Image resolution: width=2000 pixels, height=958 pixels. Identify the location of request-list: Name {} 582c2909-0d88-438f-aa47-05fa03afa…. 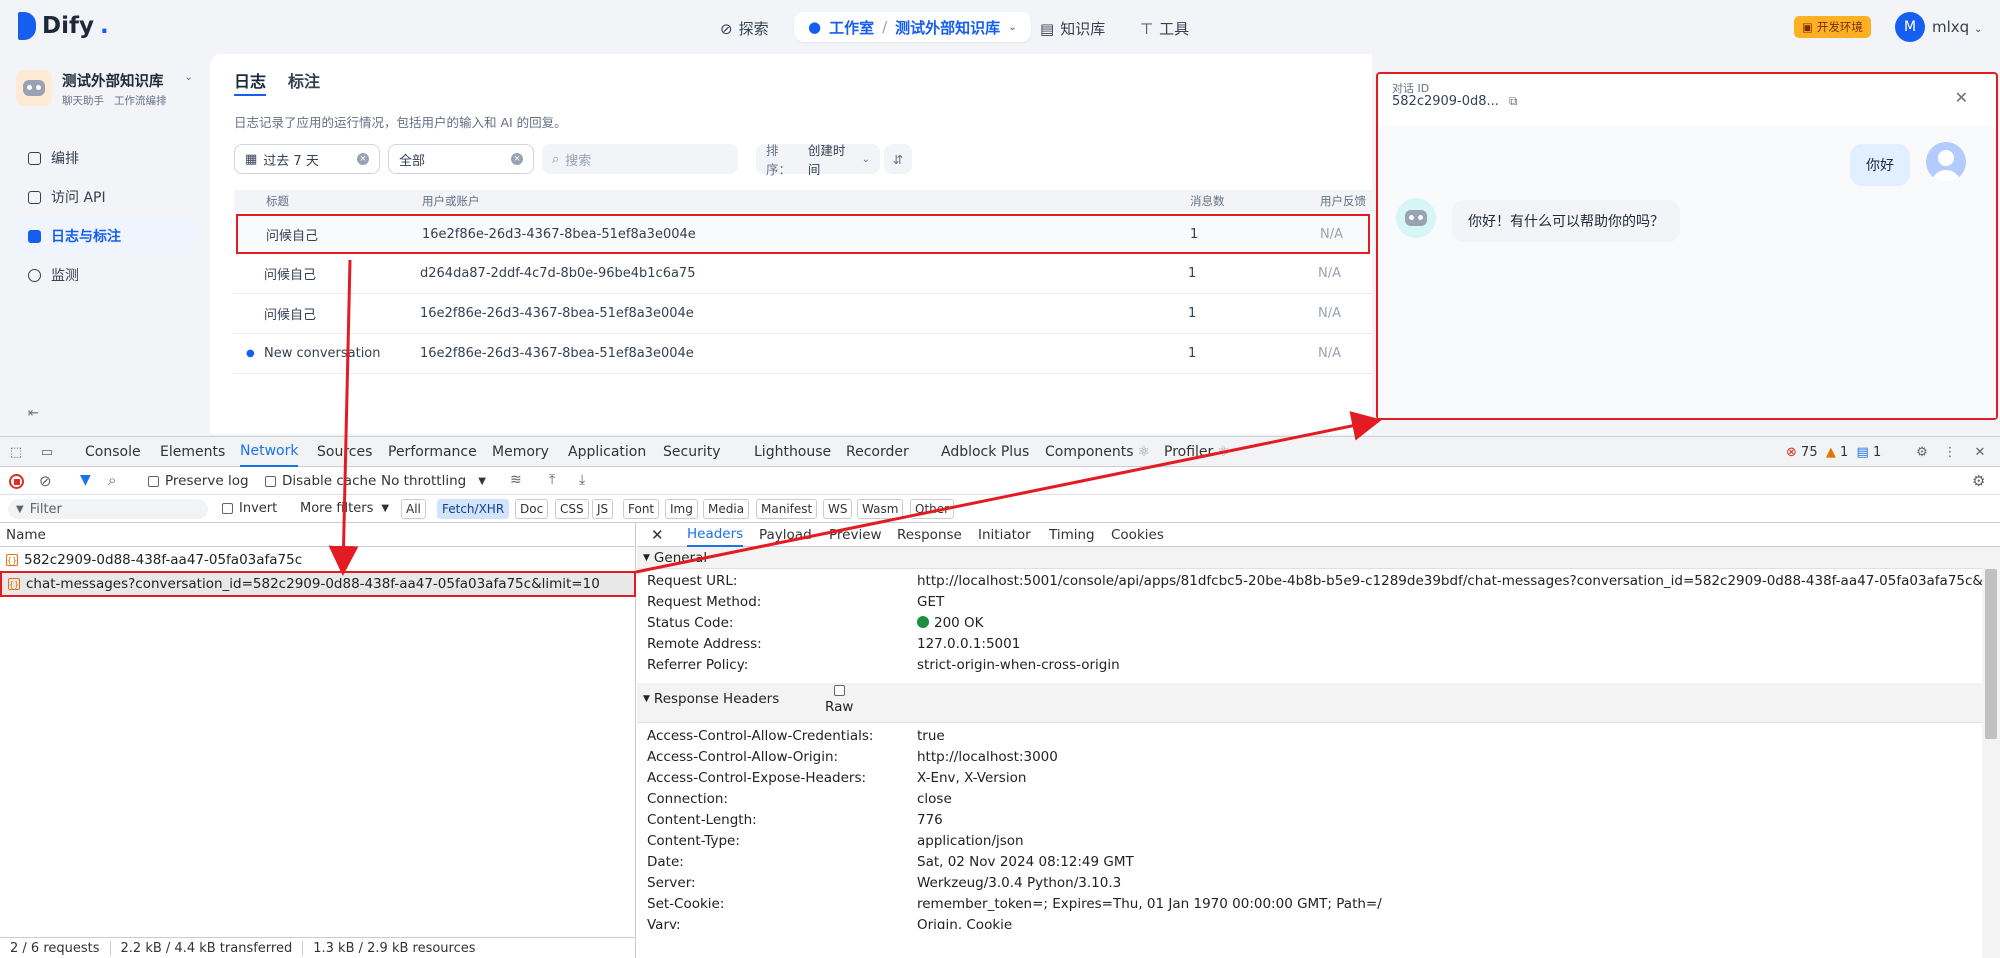
(318, 740).